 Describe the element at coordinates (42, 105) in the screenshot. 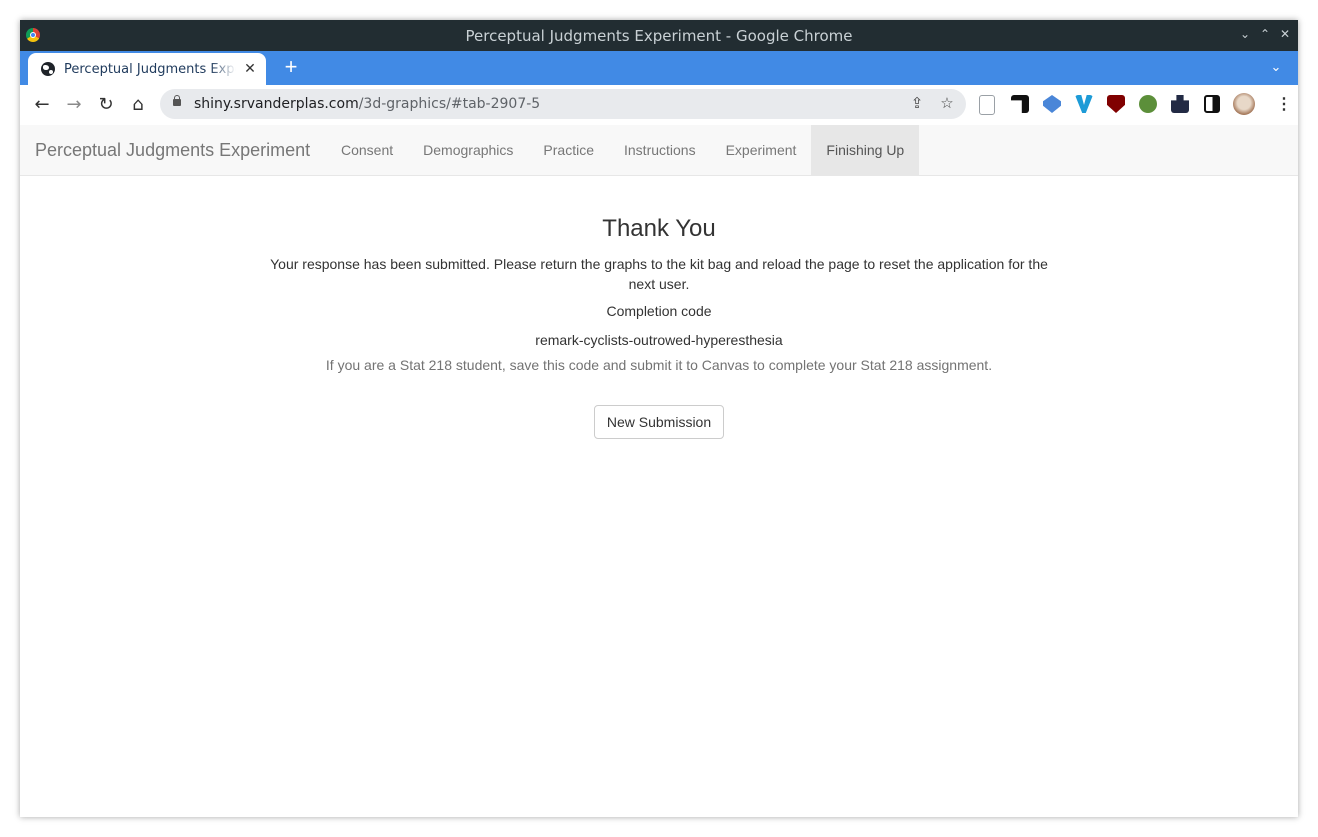

I see `back-button: ←` at that location.